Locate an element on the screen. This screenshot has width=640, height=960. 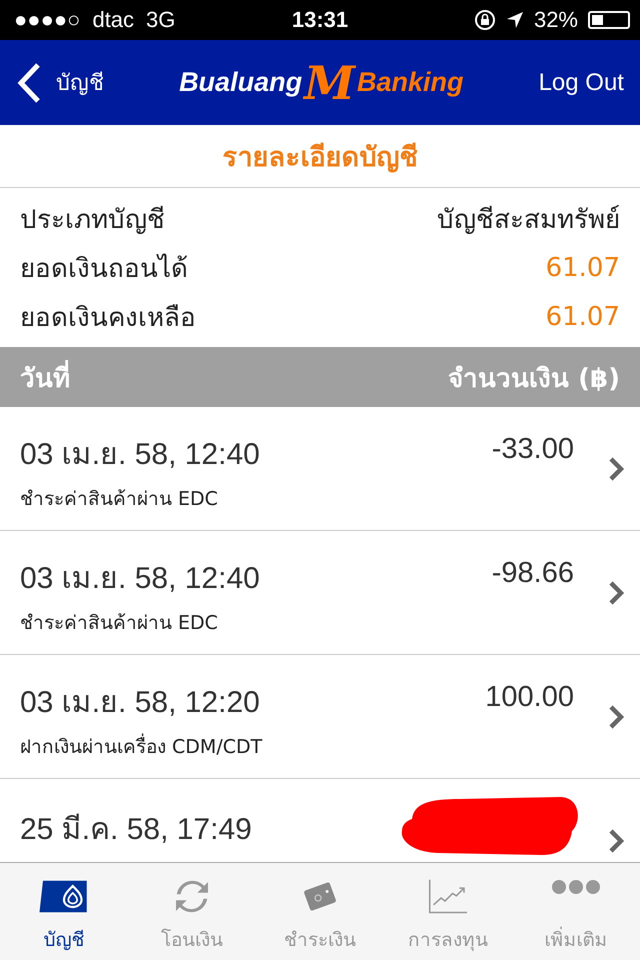
clock: 13:31 is located at coordinates (320, 20).